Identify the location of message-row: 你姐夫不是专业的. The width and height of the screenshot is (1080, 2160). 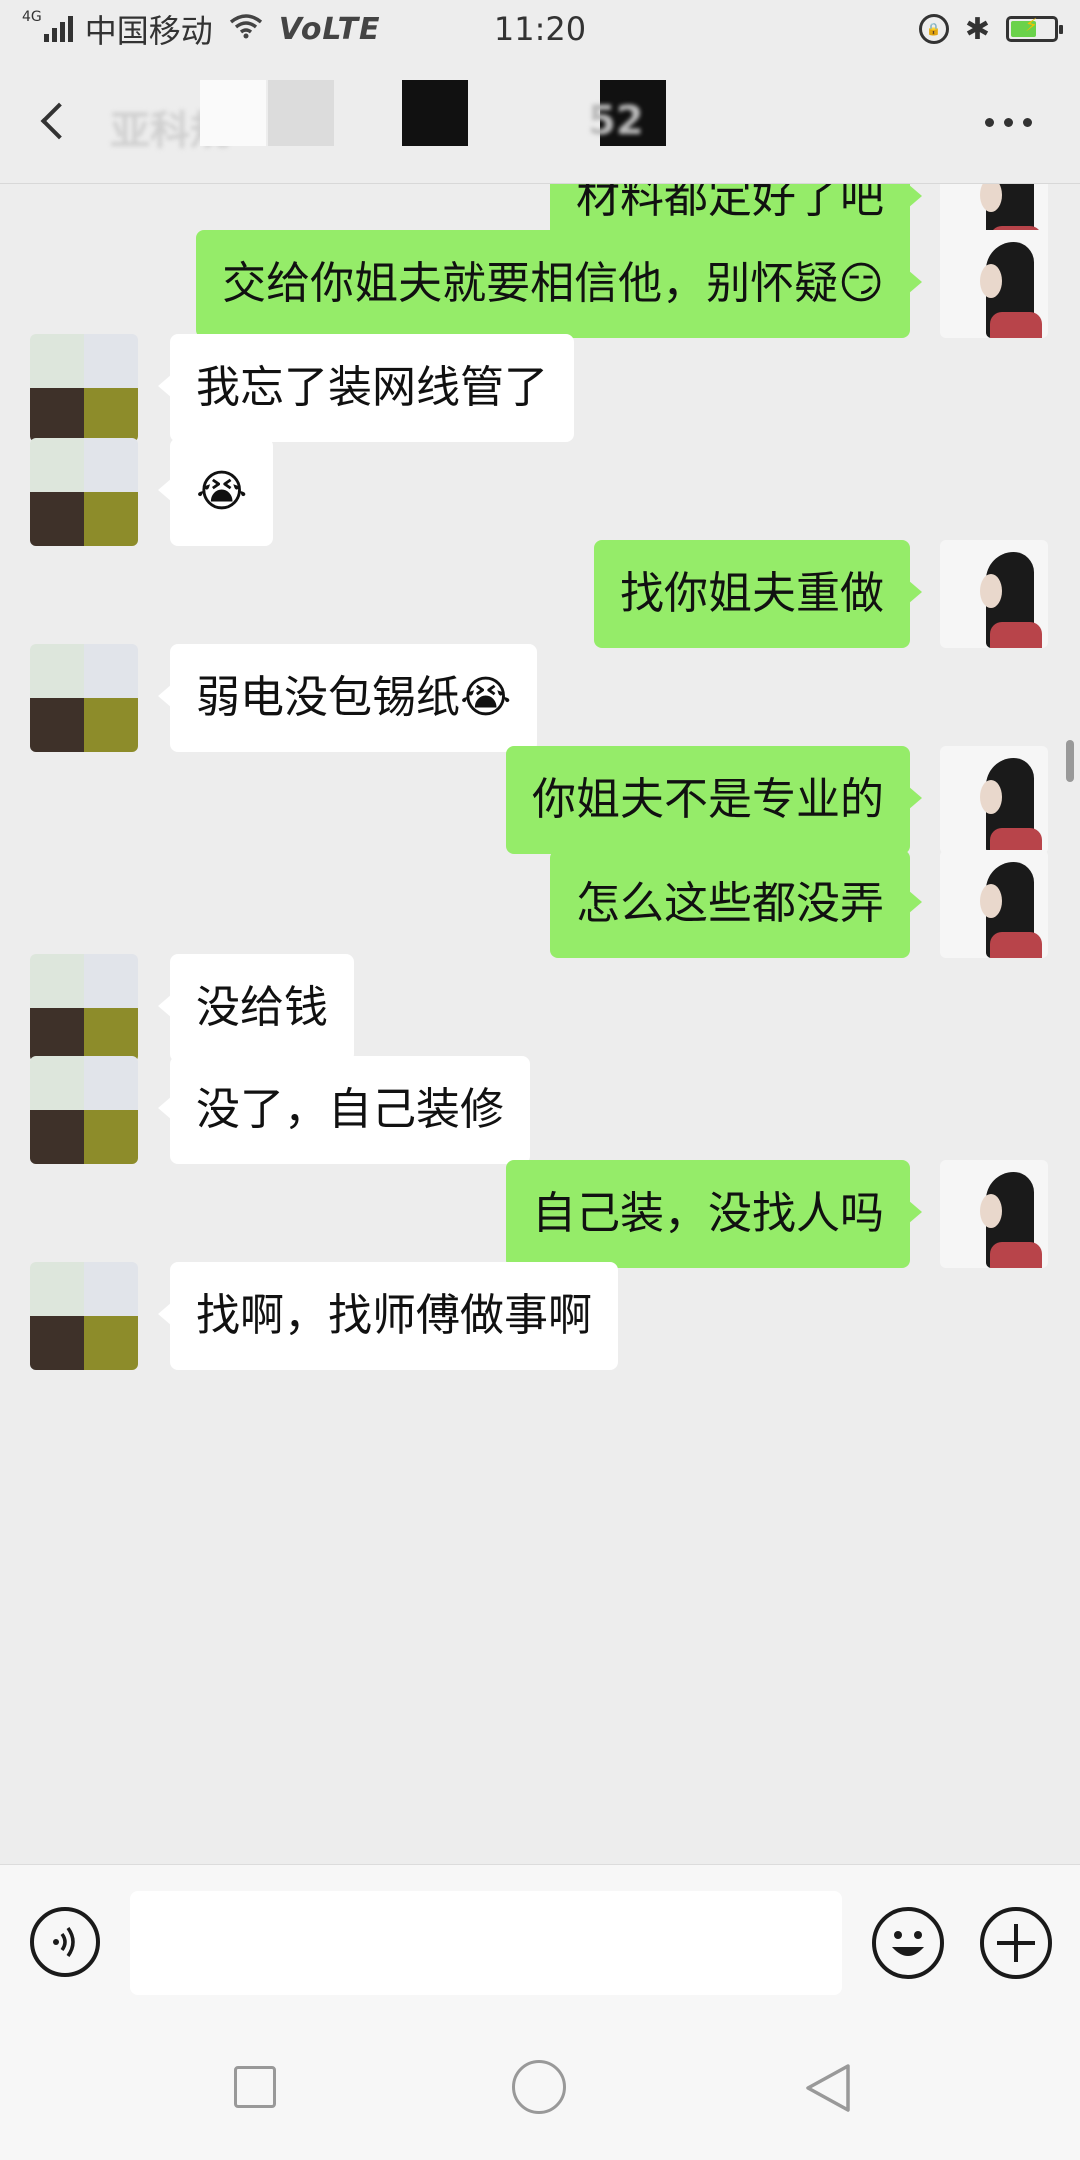
(540, 800).